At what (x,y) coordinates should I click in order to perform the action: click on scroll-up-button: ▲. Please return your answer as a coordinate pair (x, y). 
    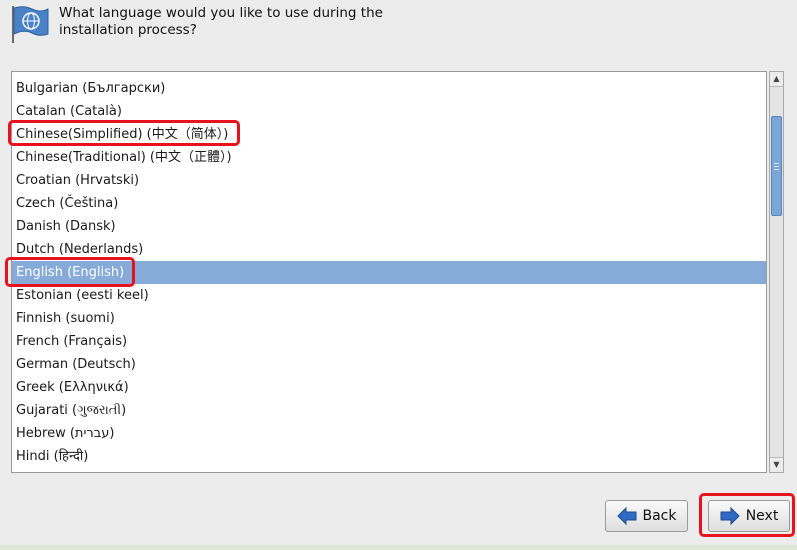
    Looking at the image, I should click on (776, 79).